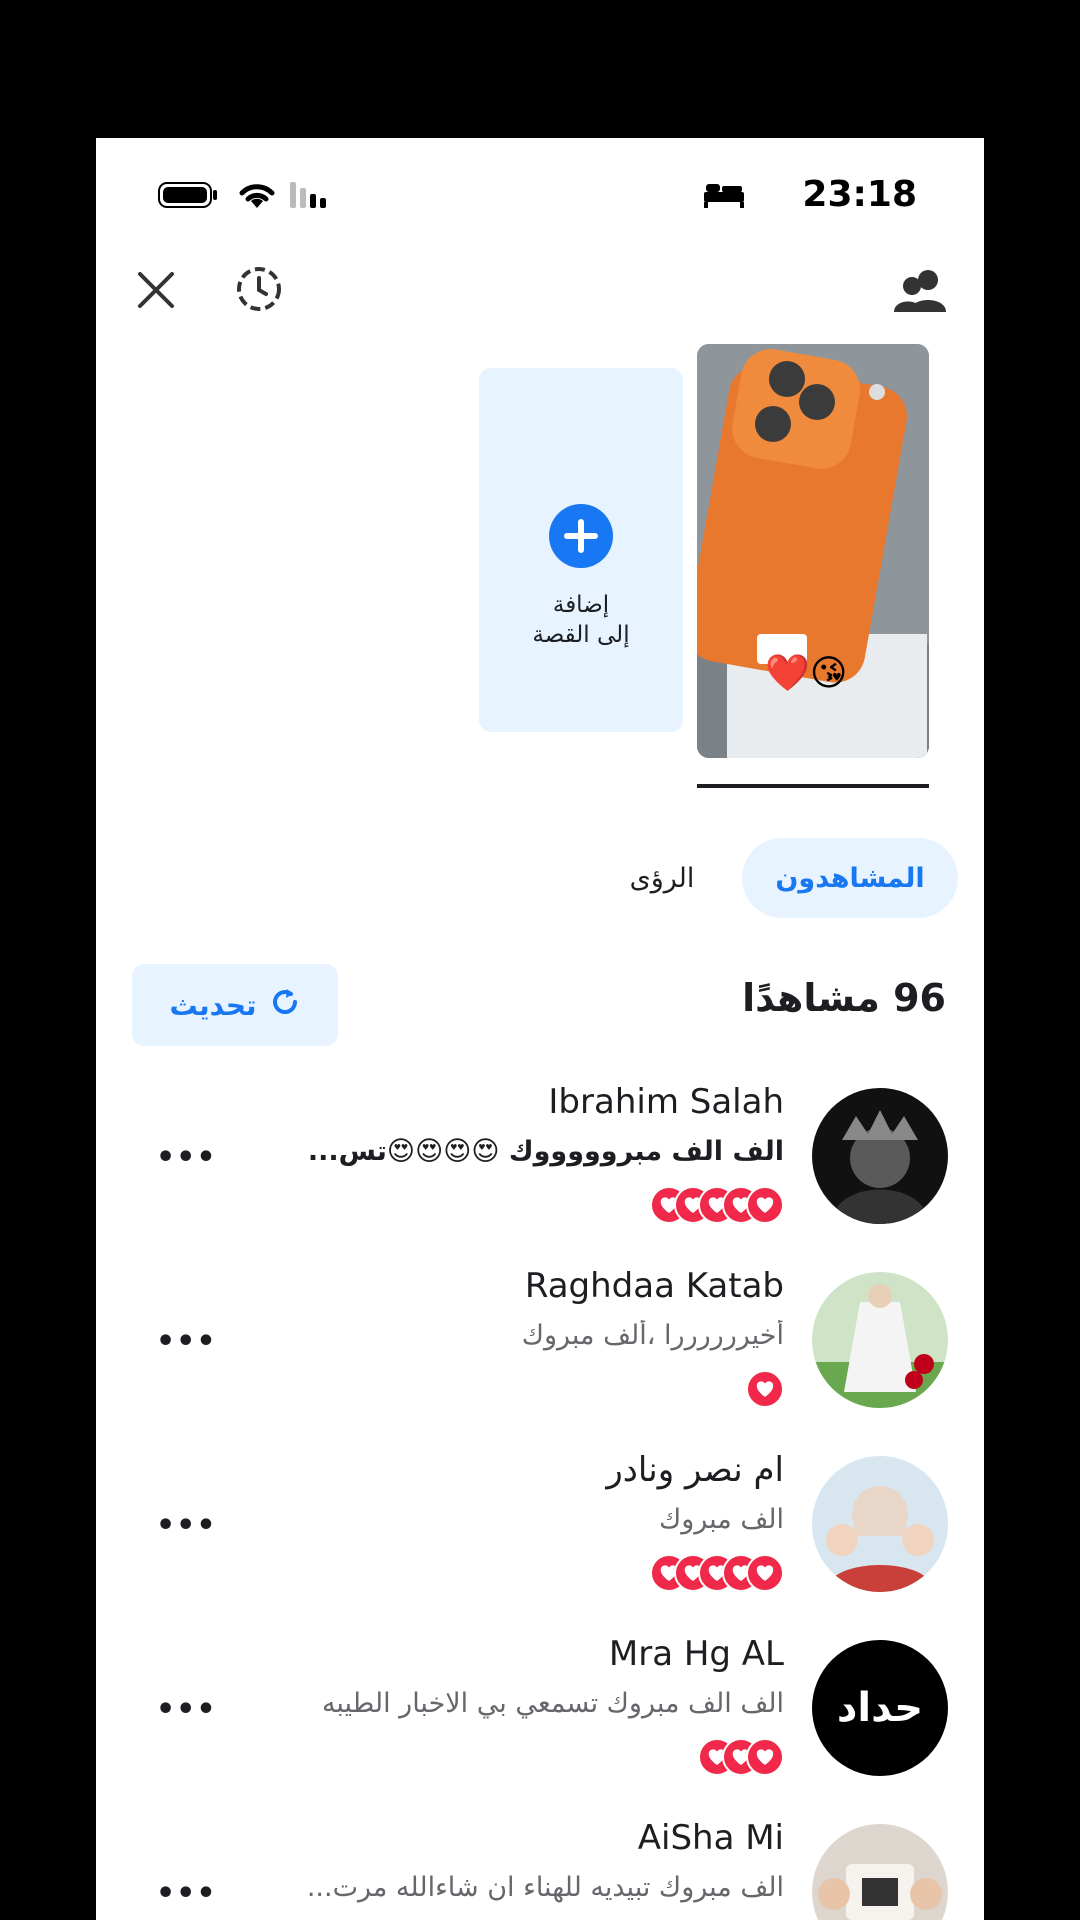 This screenshot has height=1920, width=1080. What do you see at coordinates (695, 1470) in the screenshot?
I see `viewer-name: ام نصر ونادر` at bounding box center [695, 1470].